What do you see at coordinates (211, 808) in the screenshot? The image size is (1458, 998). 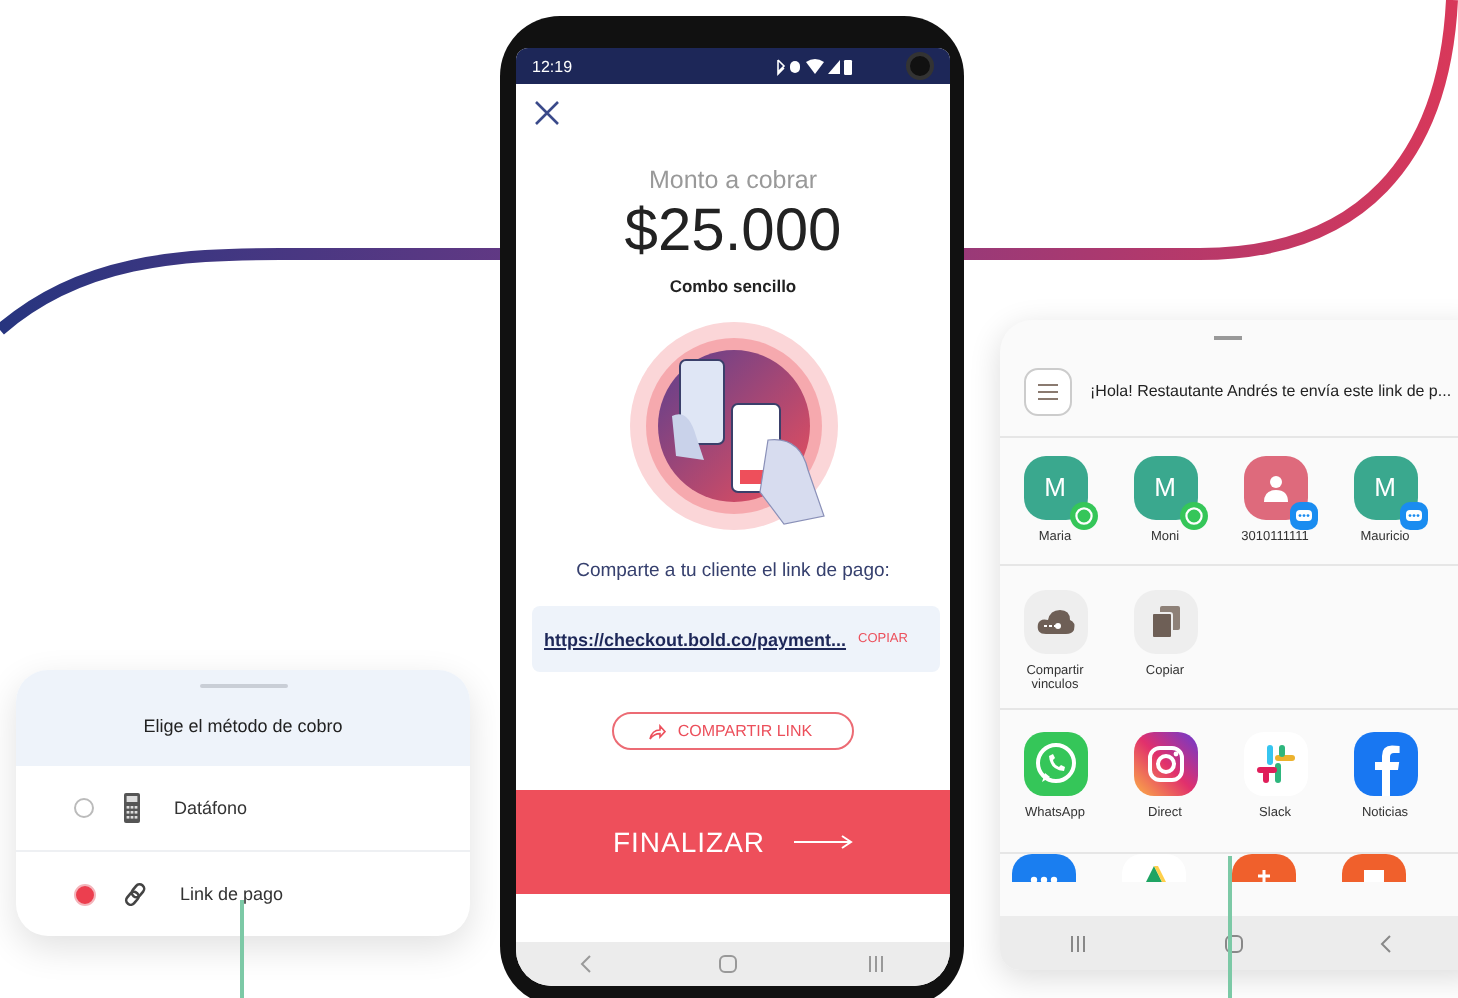 I see `option-label: Datáfono` at bounding box center [211, 808].